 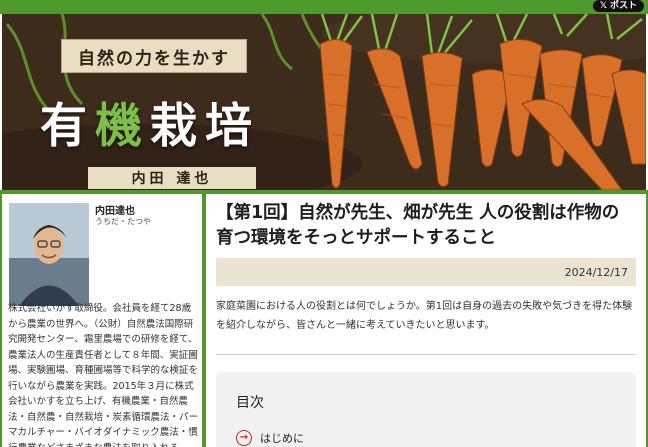 What do you see at coordinates (205, 126) in the screenshot?
I see `banner-title-rest: 栽培` at bounding box center [205, 126].